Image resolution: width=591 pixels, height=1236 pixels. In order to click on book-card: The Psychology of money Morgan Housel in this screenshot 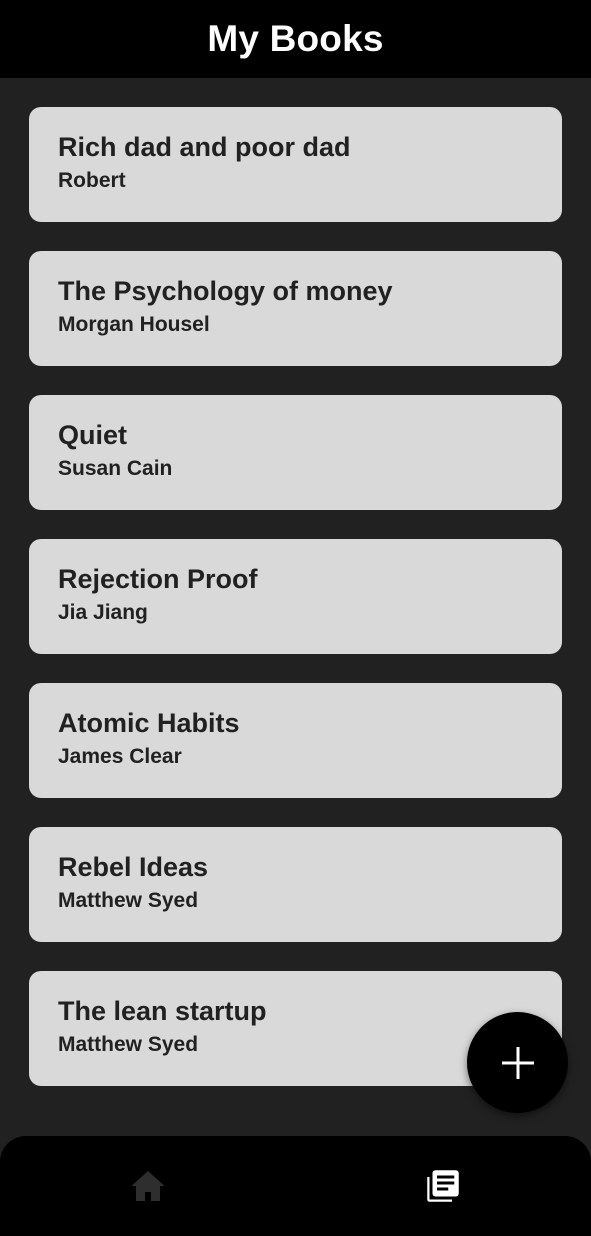, I will do `click(295, 308)`.